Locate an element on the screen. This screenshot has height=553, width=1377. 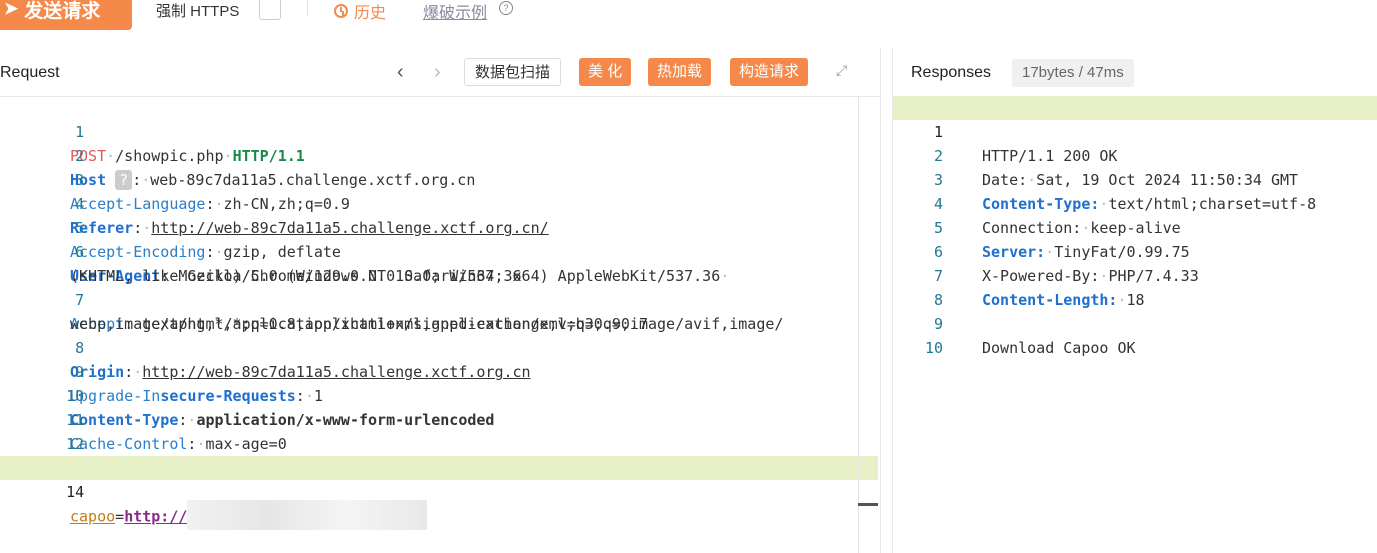
line-number: 11 is located at coordinates (75, 420).